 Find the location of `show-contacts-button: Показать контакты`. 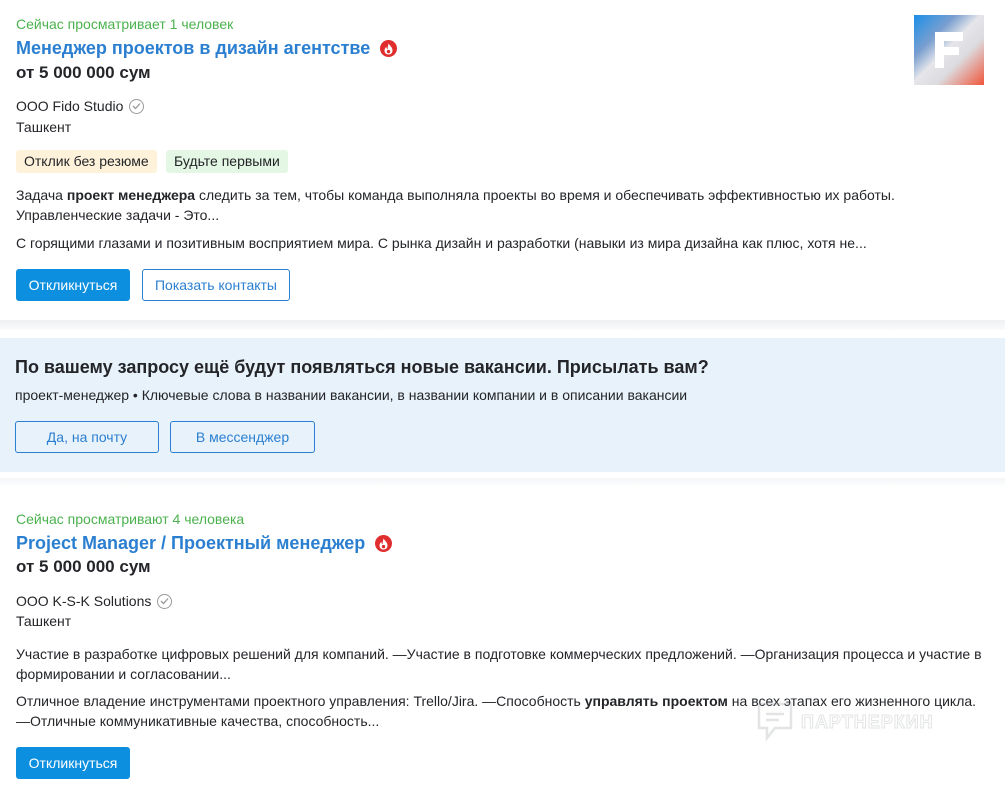

show-contacts-button: Показать контакты is located at coordinates (216, 285).